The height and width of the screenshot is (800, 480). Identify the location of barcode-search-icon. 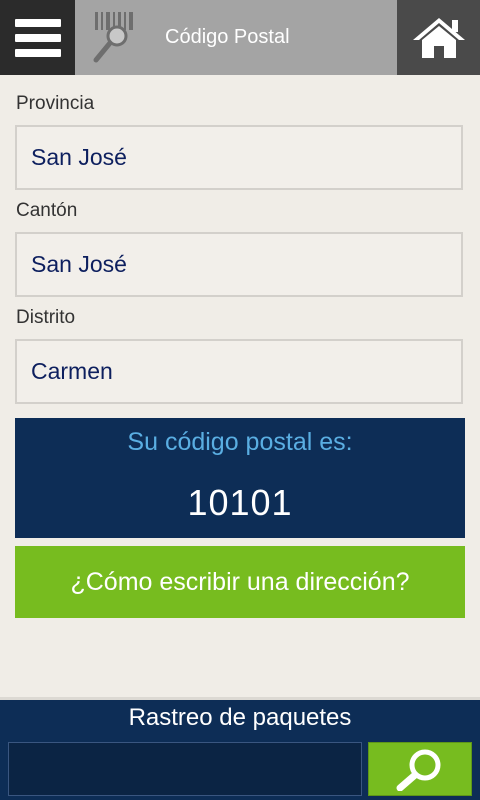
(113, 37).